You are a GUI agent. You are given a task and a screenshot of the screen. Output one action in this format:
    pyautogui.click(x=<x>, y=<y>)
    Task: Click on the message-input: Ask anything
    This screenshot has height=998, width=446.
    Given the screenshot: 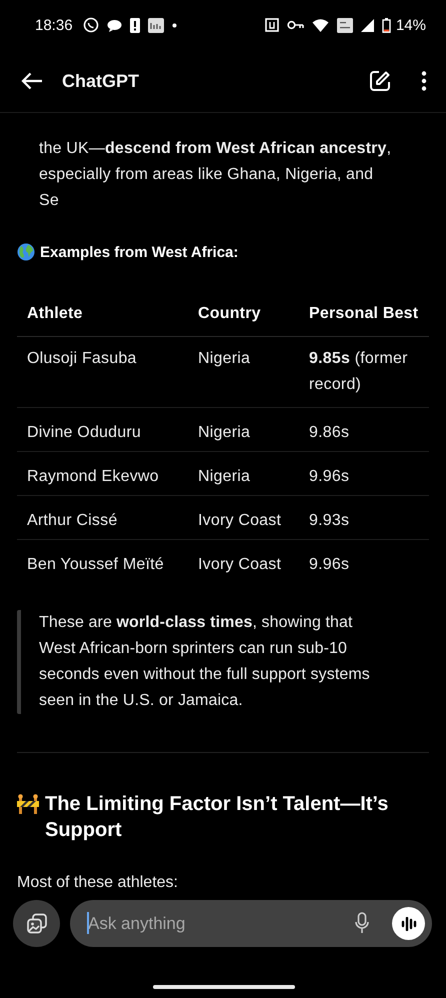 What is the action you would take?
    pyautogui.click(x=251, y=923)
    